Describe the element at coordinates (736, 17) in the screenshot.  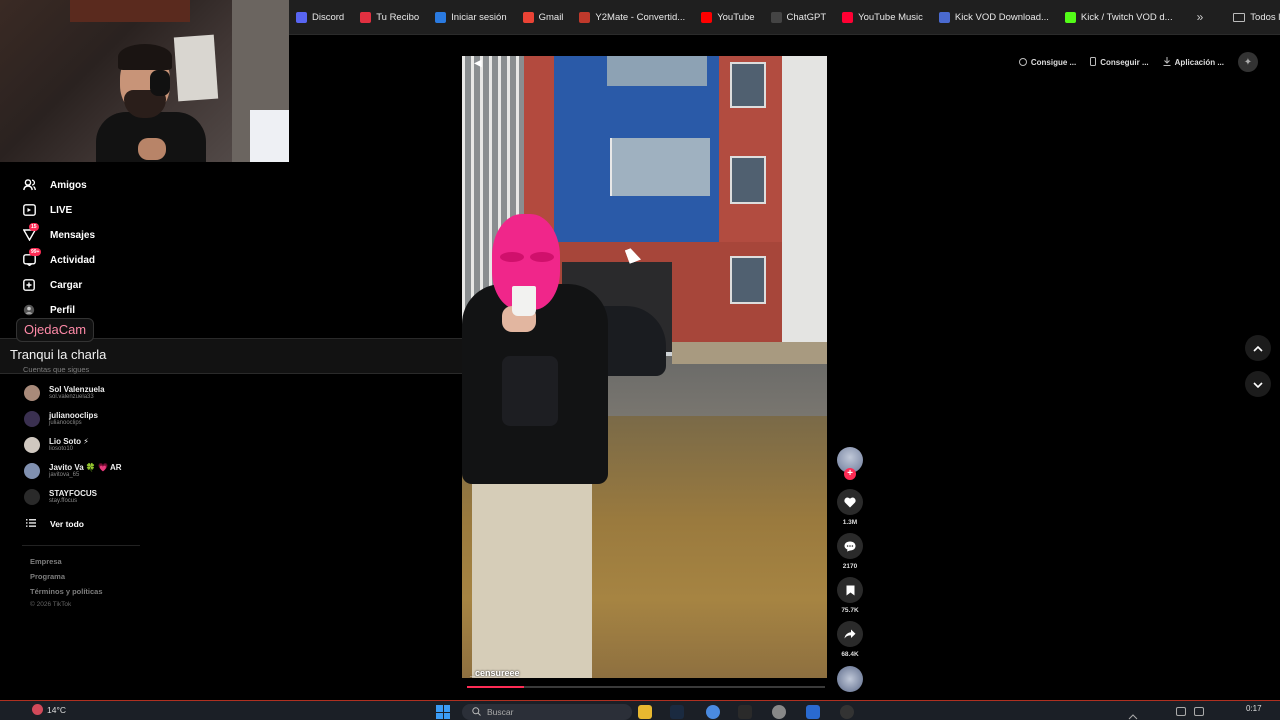
I see `bookmark-label: YouTube` at that location.